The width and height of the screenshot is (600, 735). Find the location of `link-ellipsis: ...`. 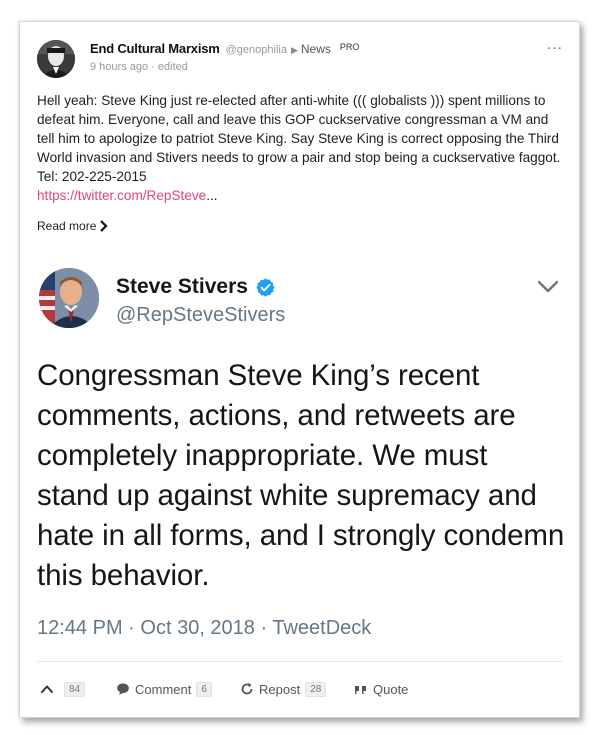

link-ellipsis: ... is located at coordinates (212, 195).